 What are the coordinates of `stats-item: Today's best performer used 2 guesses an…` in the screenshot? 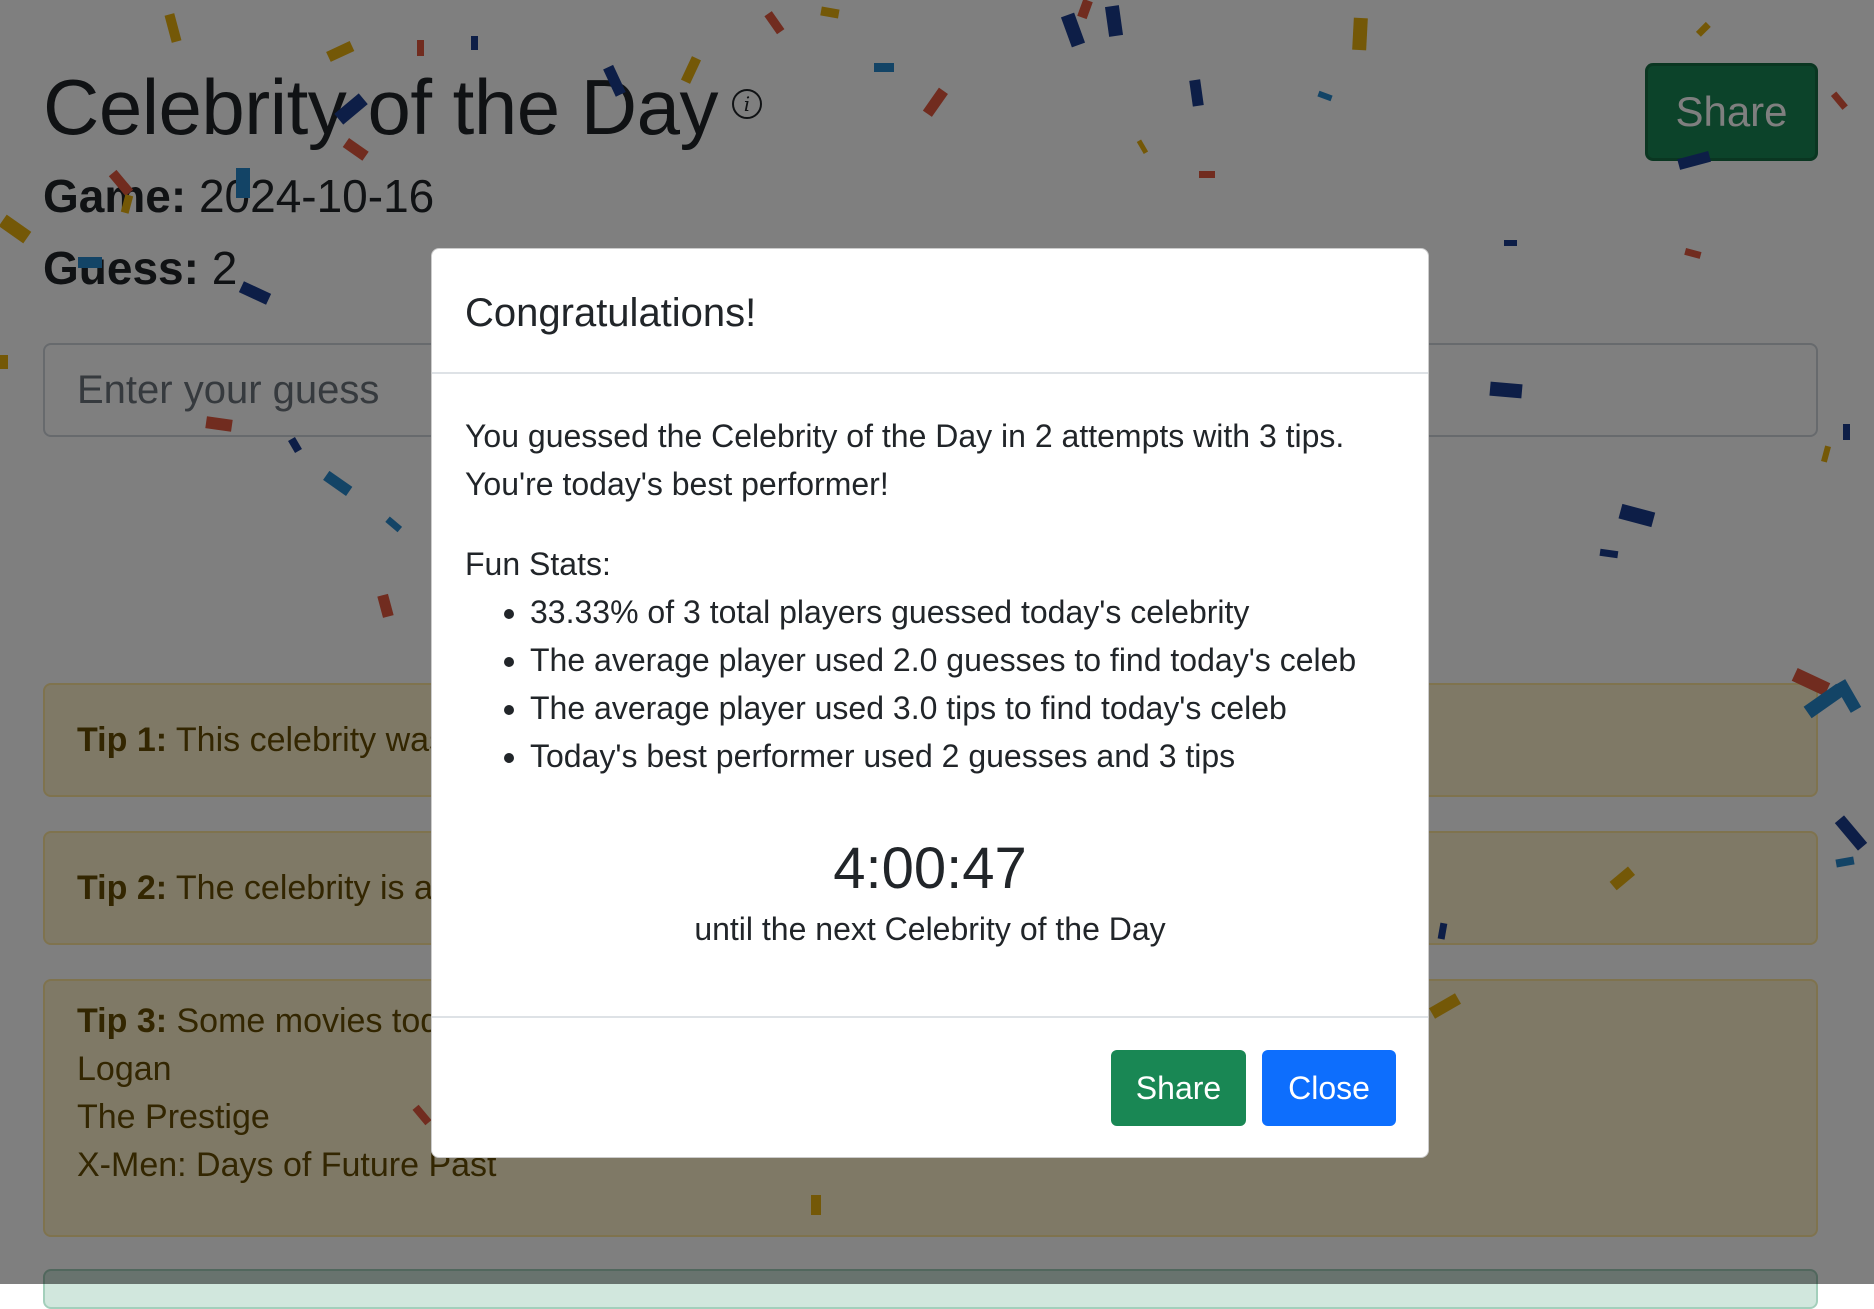 It's located at (962, 756).